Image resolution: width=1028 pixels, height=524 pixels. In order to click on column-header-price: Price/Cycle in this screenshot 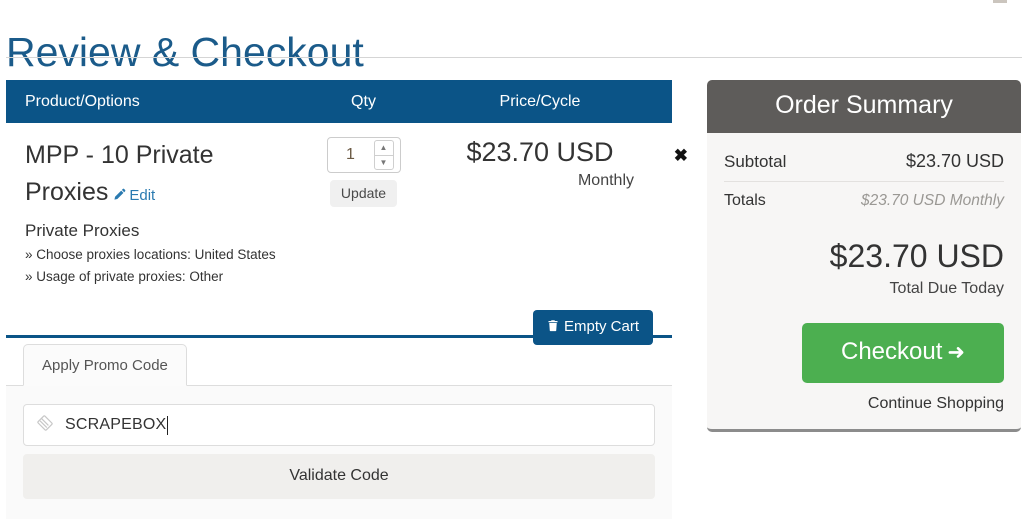, I will do `click(540, 101)`.